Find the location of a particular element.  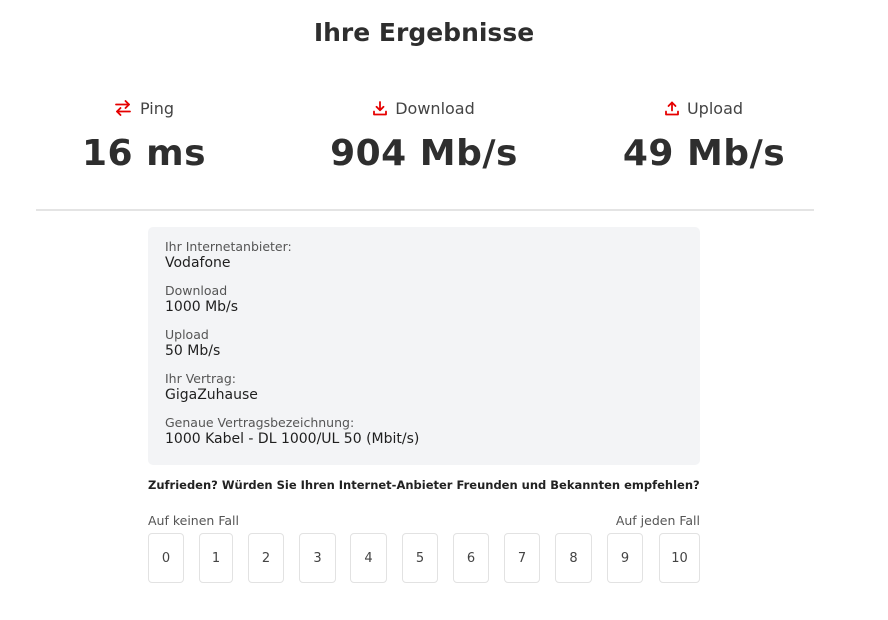

rating-button-10: 10 is located at coordinates (679, 558).